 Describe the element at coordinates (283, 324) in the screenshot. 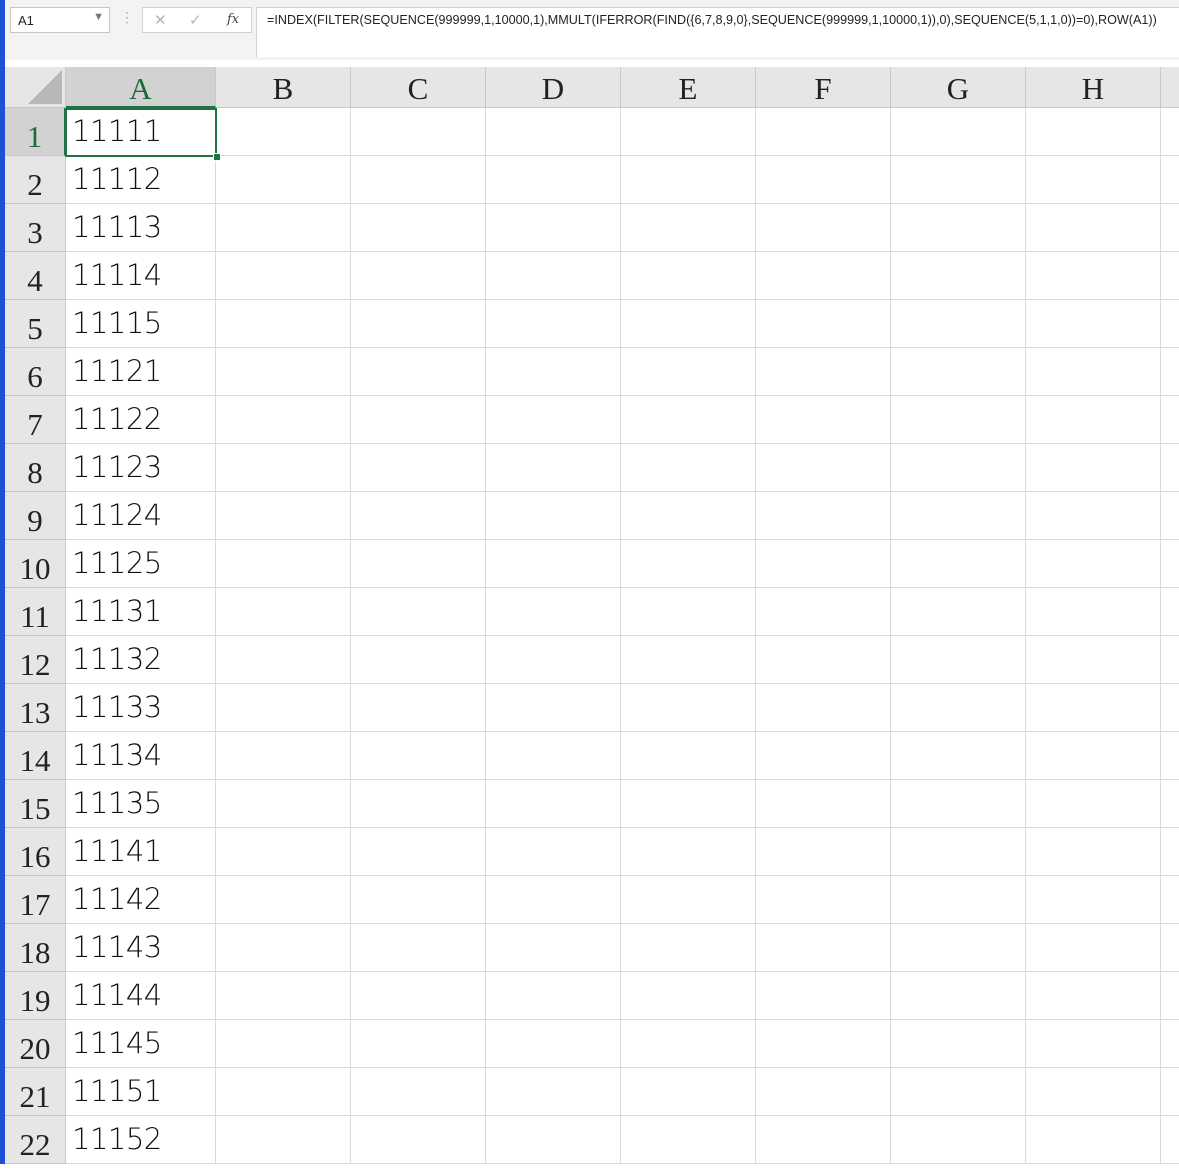

I see `cell-b5` at that location.